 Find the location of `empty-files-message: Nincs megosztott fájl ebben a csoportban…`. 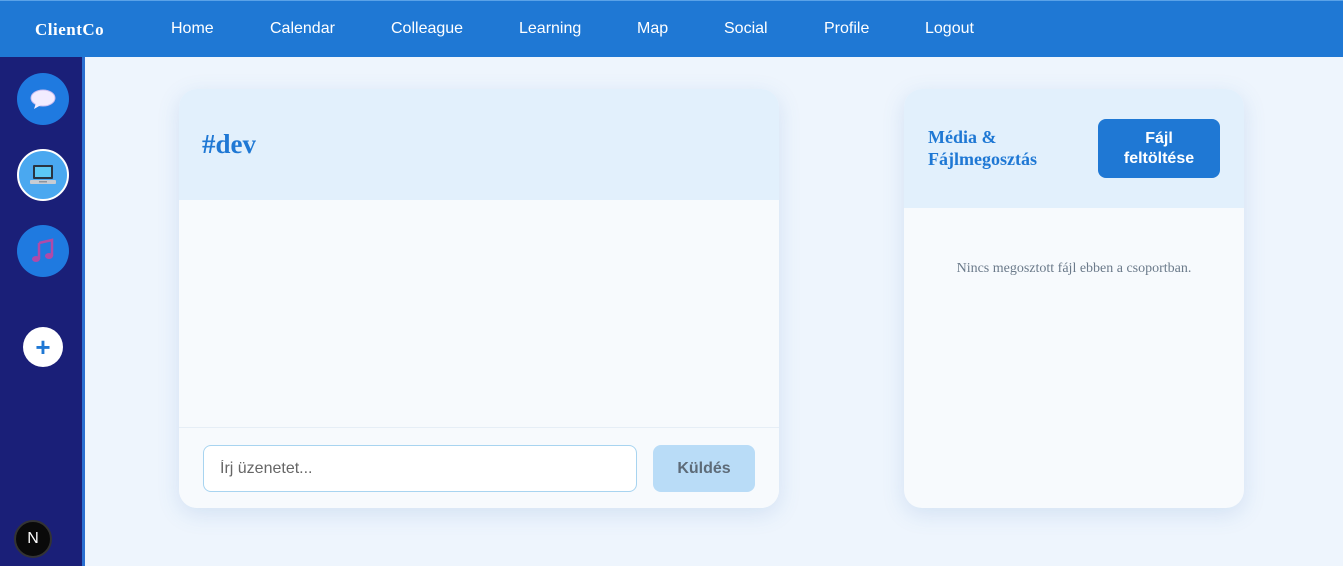

empty-files-message: Nincs megosztott fájl ebben a csoportban… is located at coordinates (1074, 268).